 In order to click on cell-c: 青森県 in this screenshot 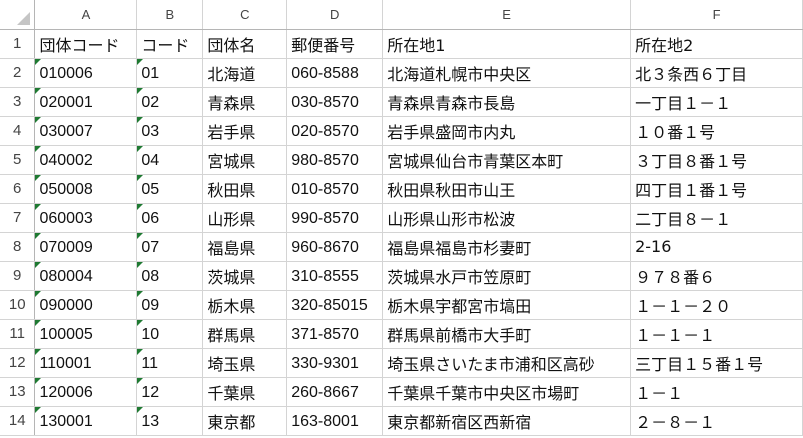, I will do `click(245, 102)`.